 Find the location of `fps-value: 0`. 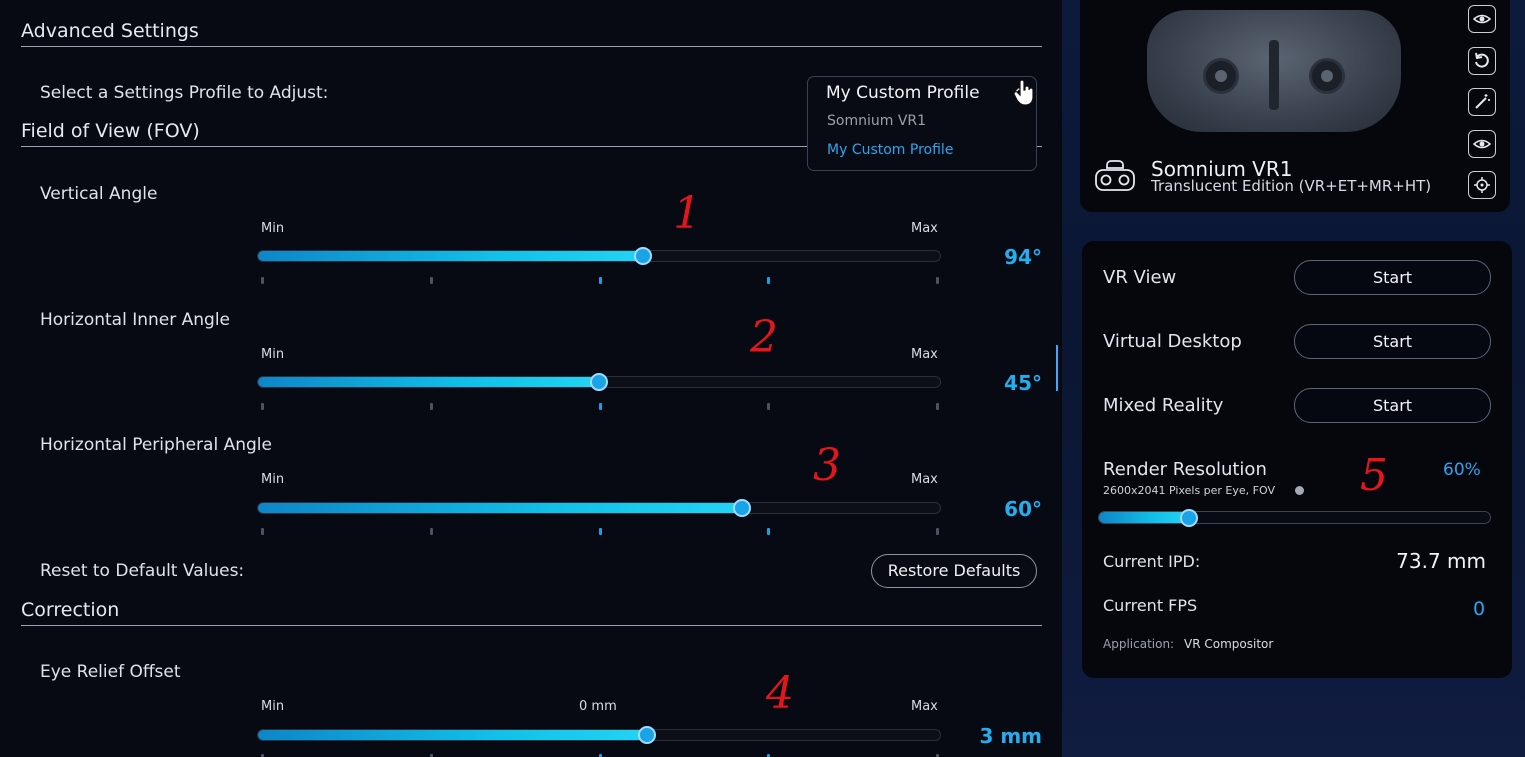

fps-value: 0 is located at coordinates (1479, 609).